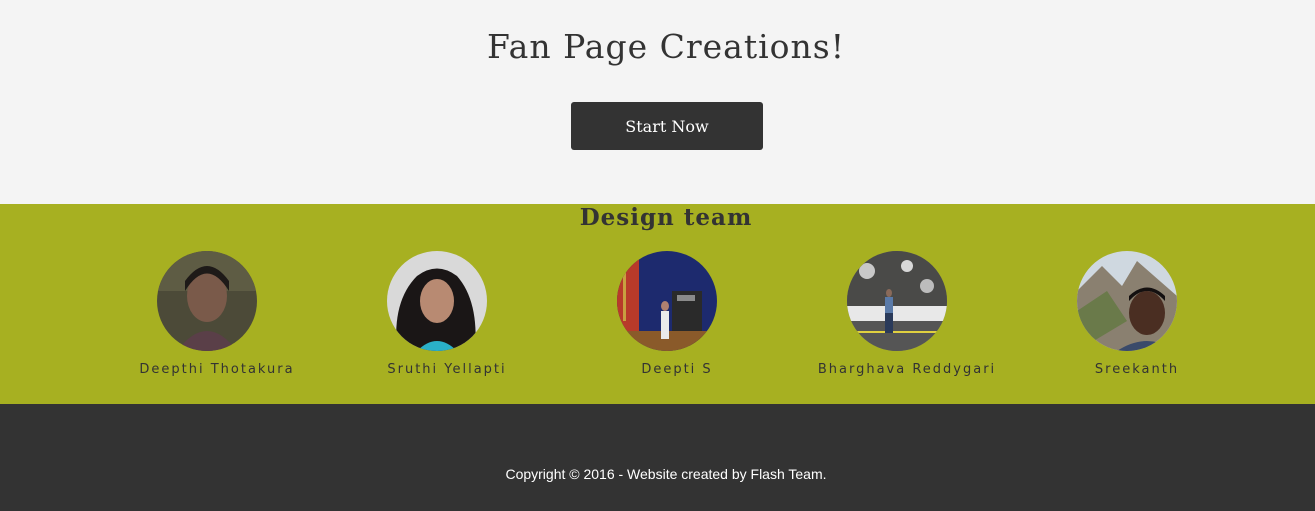 This screenshot has height=511, width=1315. I want to click on team-member-card: Deepthi Thotakura, so click(217, 321).